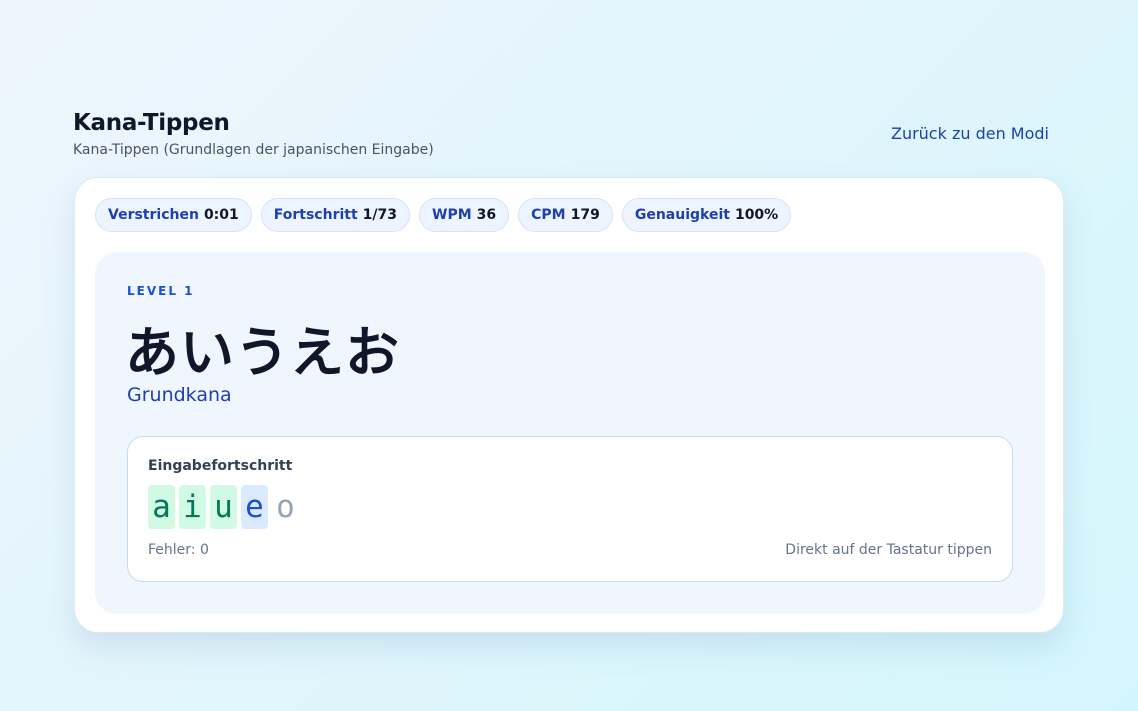 This screenshot has height=711, width=1138. I want to click on stat-cpm: CPM 179, so click(565, 215).